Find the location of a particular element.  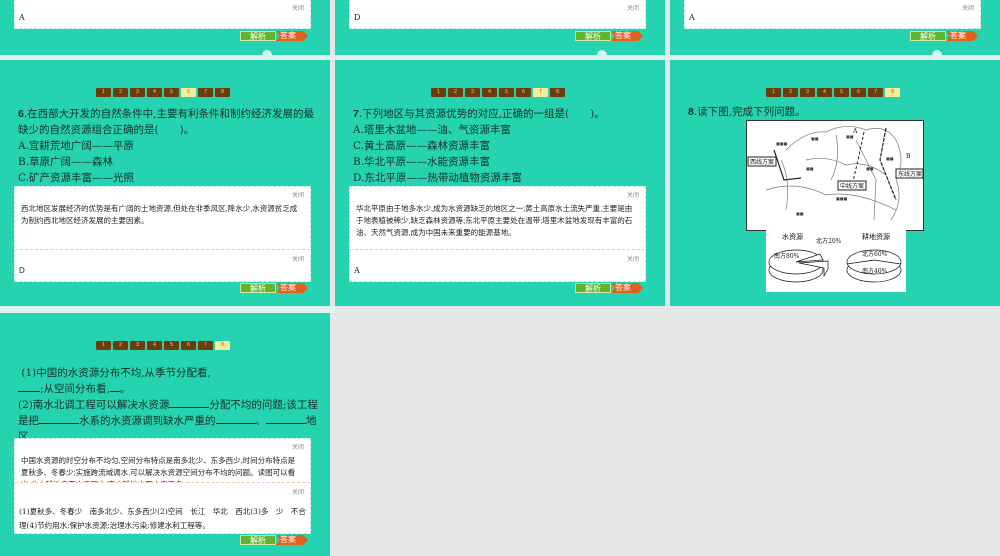

pie-label: 南方40% is located at coordinates (875, 271).